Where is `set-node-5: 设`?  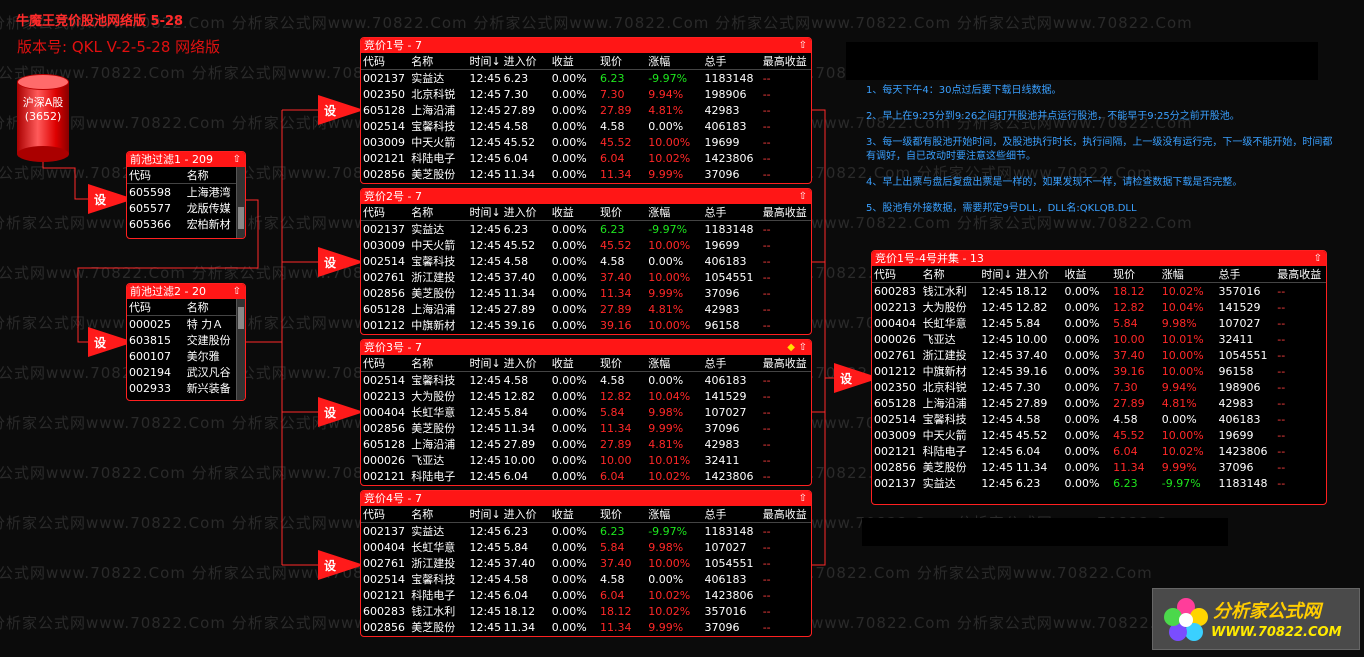 set-node-5: 设 is located at coordinates (342, 412).